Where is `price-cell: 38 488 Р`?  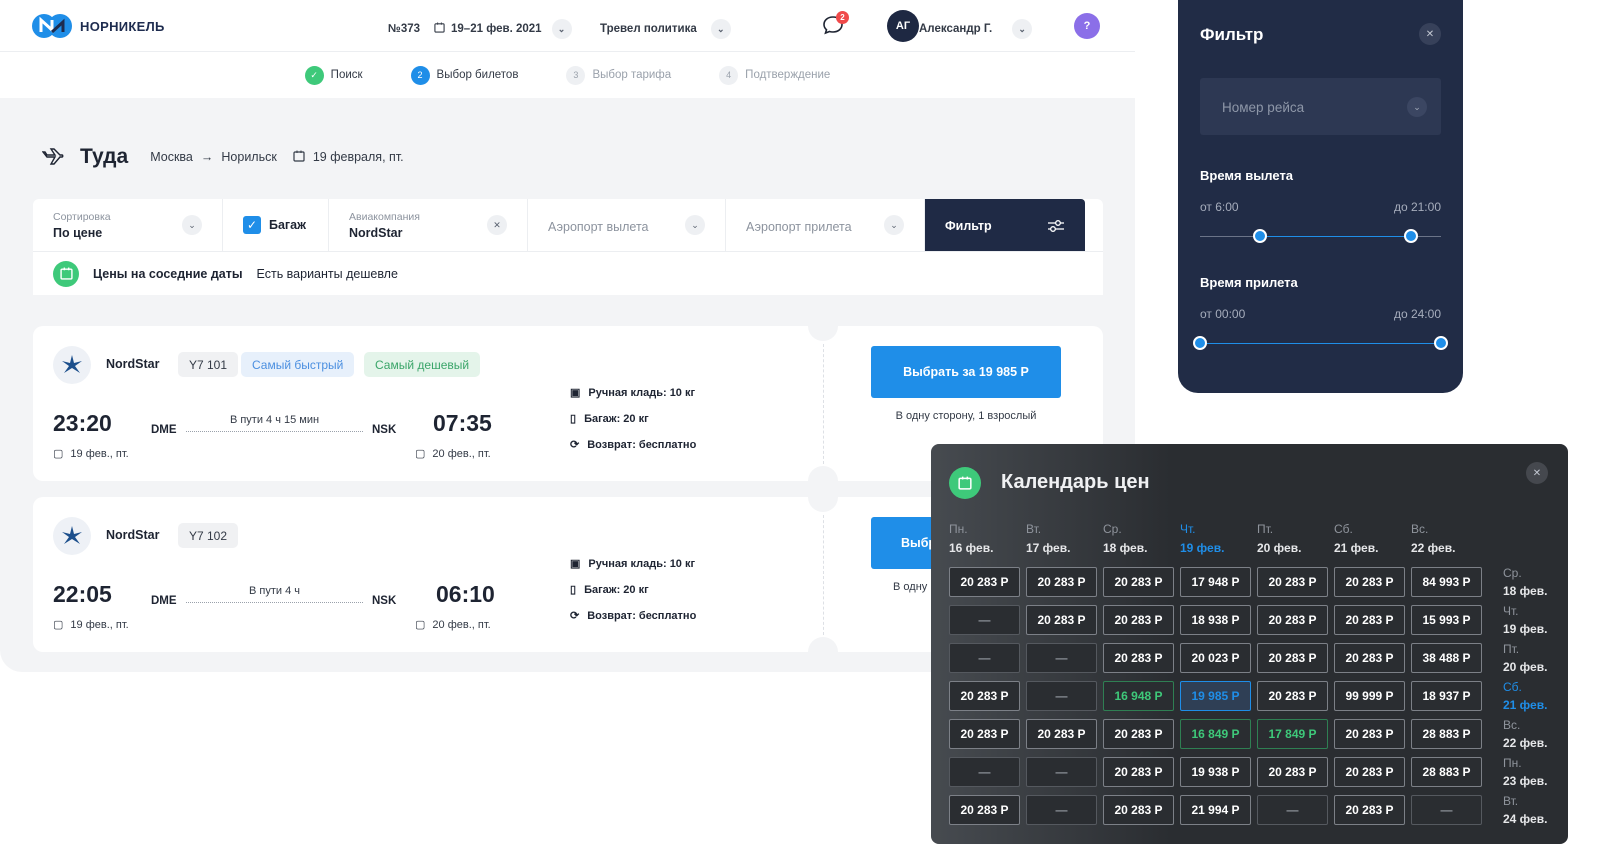
price-cell: 38 488 Р is located at coordinates (1446, 658).